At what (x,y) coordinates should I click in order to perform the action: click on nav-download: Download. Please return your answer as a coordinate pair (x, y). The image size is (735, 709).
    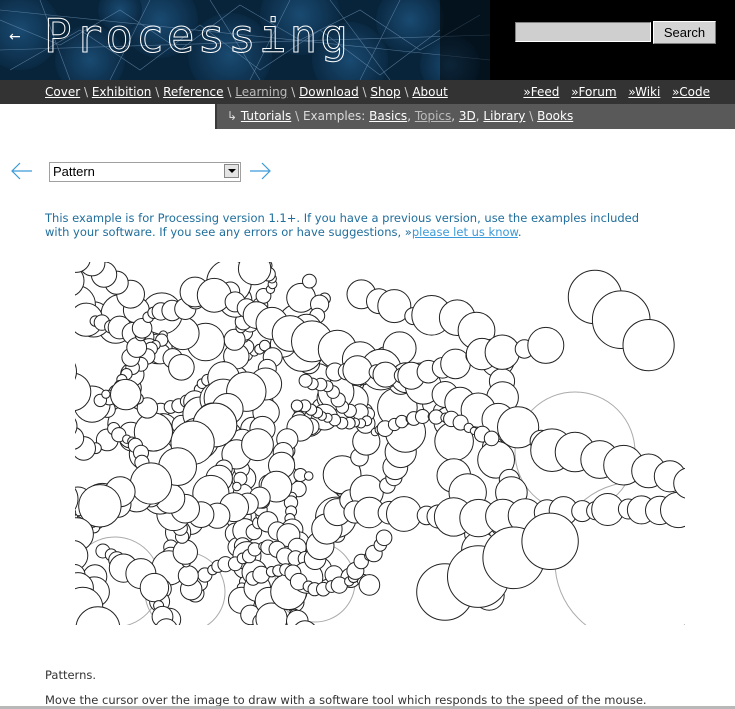
    Looking at the image, I should click on (329, 92).